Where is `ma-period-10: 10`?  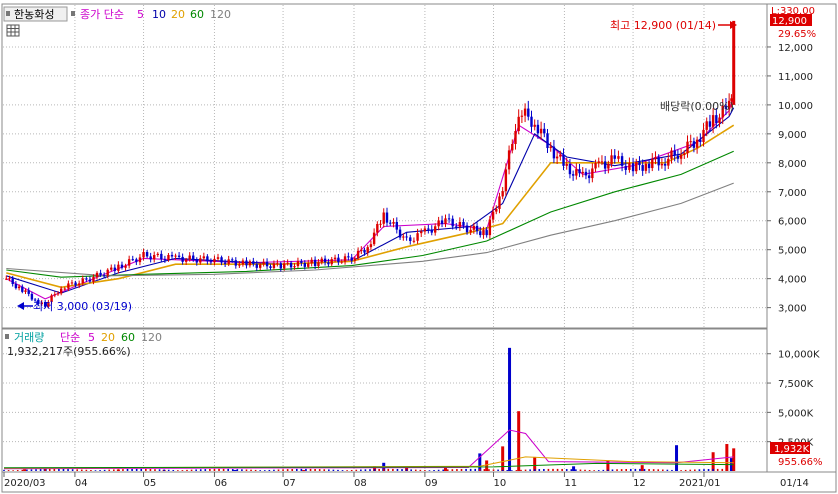
ma-period-10: 10 is located at coordinates (159, 14).